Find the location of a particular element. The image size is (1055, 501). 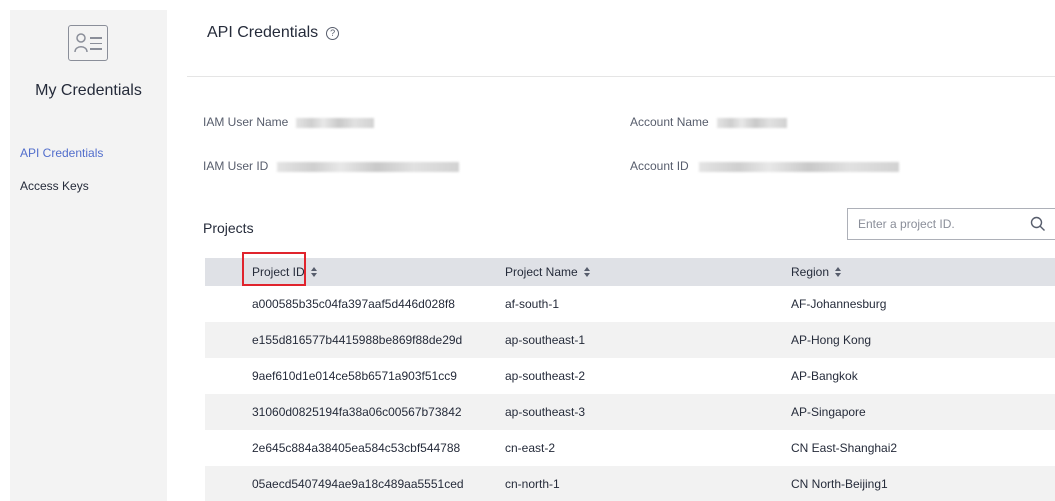

iam-user-name-value is located at coordinates (335, 123).